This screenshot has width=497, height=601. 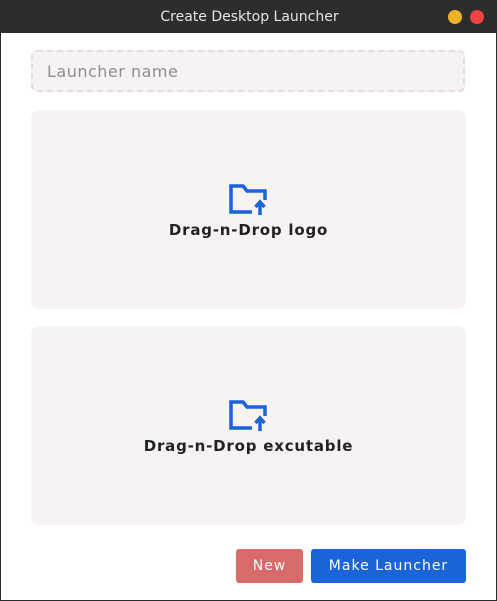 I want to click on minimize-button, so click(x=455, y=17).